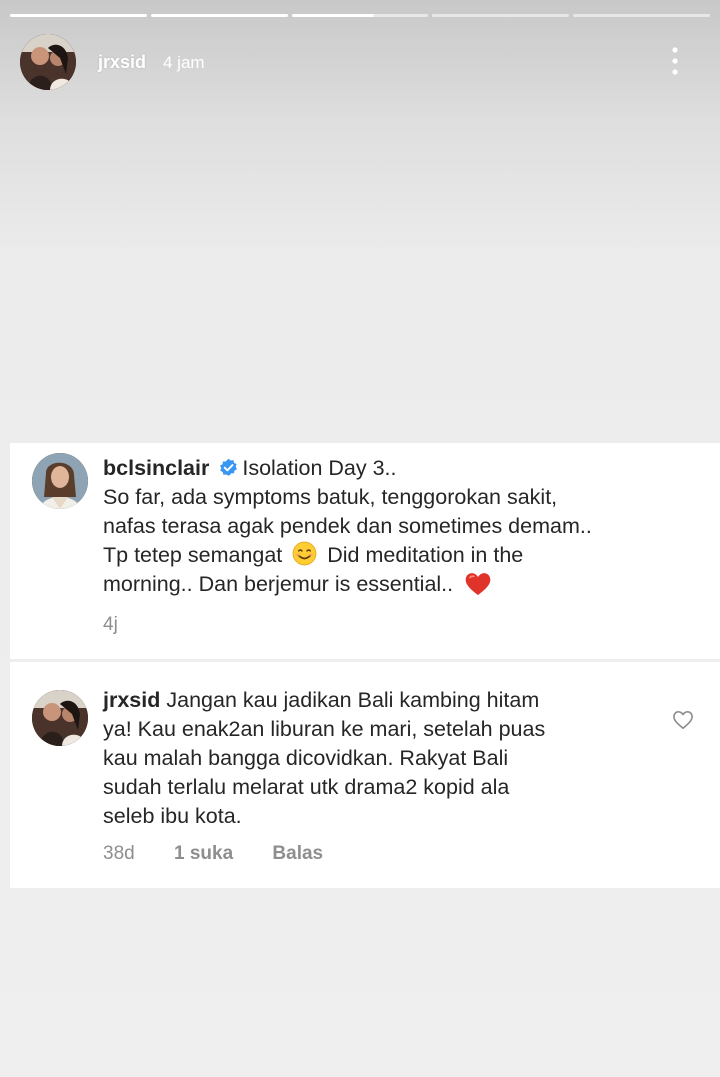 The width and height of the screenshot is (720, 1077). I want to click on post-age: 4j, so click(110, 624).